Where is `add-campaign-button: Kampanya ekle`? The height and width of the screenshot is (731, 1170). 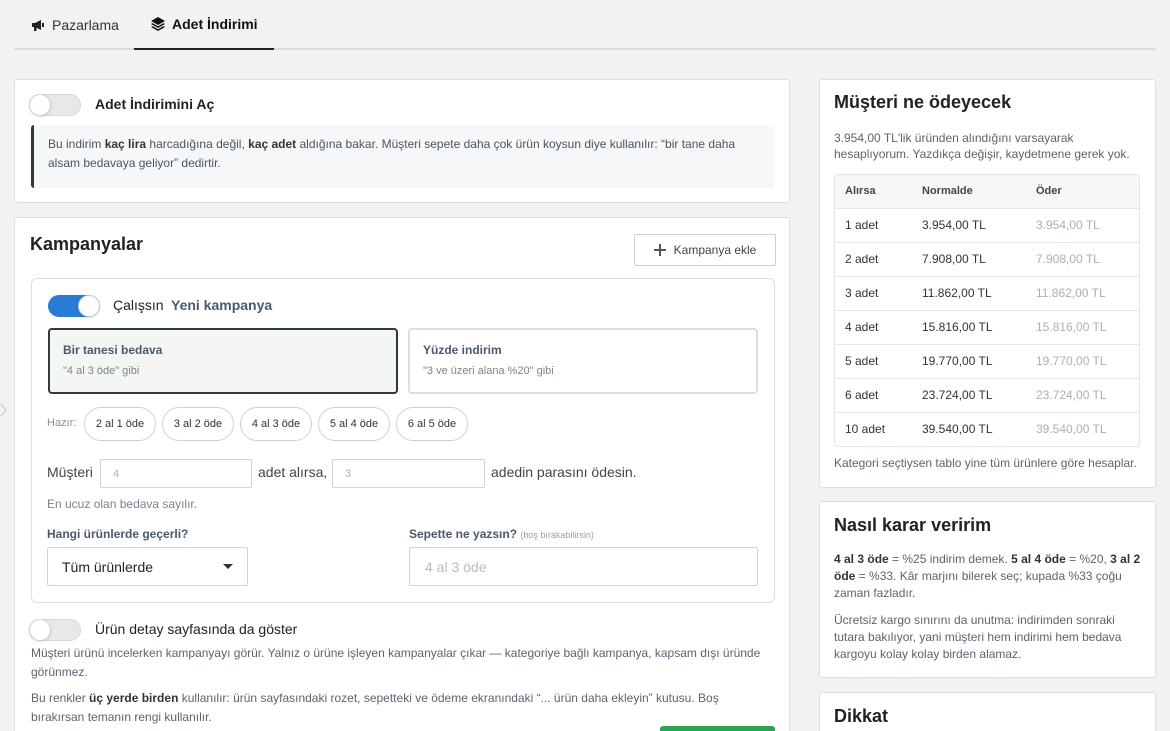 add-campaign-button: Kampanya ekle is located at coordinates (705, 250).